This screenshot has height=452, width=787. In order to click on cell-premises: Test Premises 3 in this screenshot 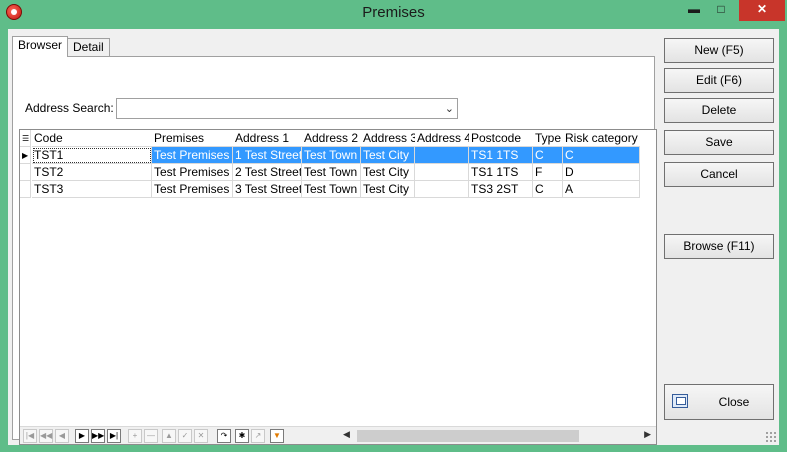, I will do `click(192, 189)`.